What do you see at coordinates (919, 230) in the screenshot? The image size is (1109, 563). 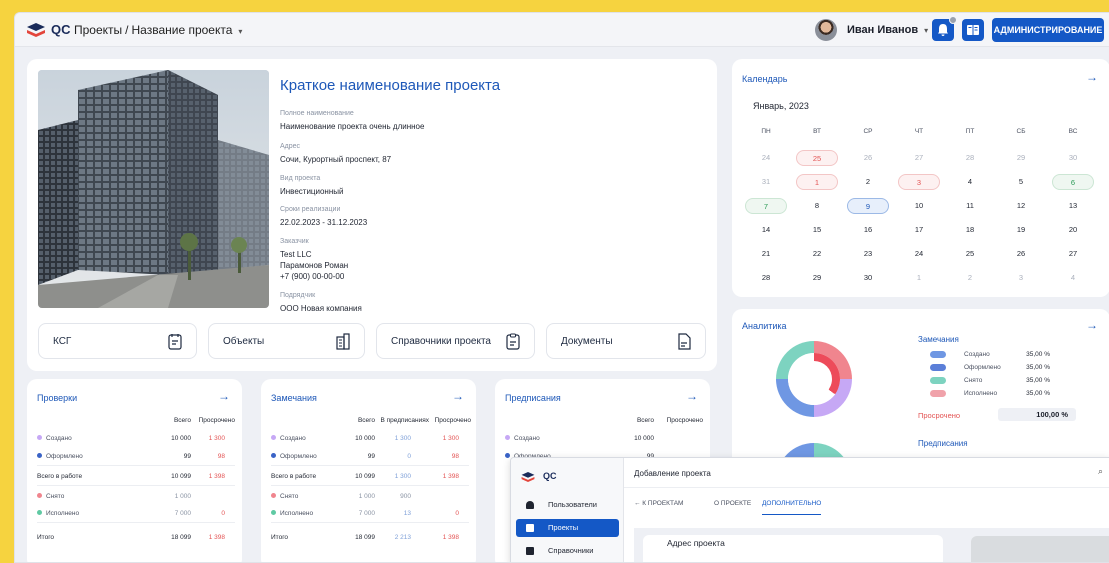 I see `calendar-day: 17` at bounding box center [919, 230].